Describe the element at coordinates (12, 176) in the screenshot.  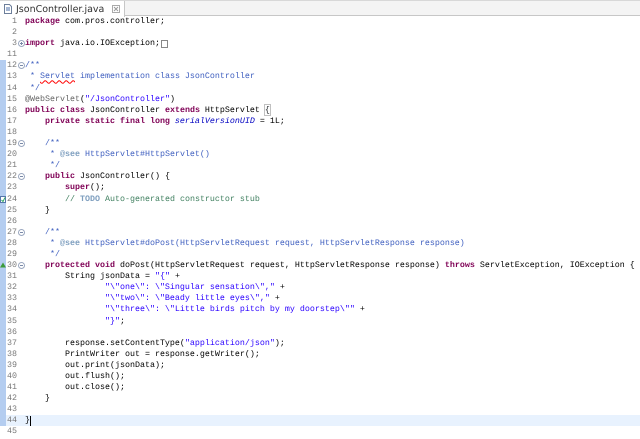
I see `line-number: 22` at that location.